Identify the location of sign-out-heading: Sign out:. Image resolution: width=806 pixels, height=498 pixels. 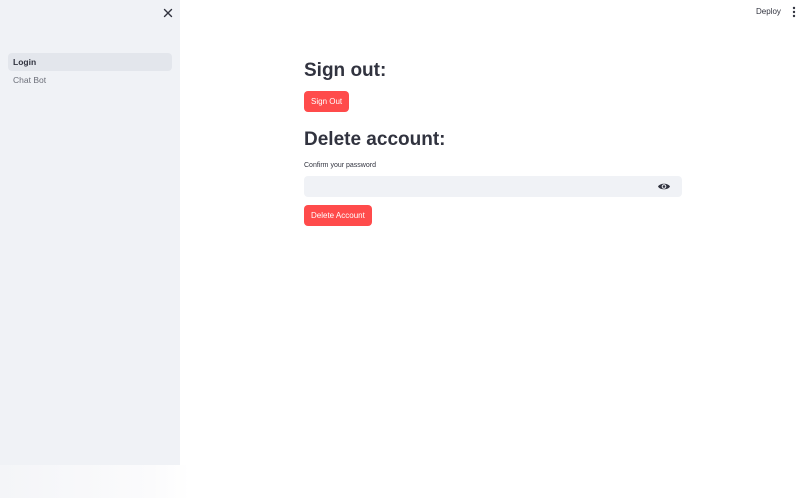
(345, 70).